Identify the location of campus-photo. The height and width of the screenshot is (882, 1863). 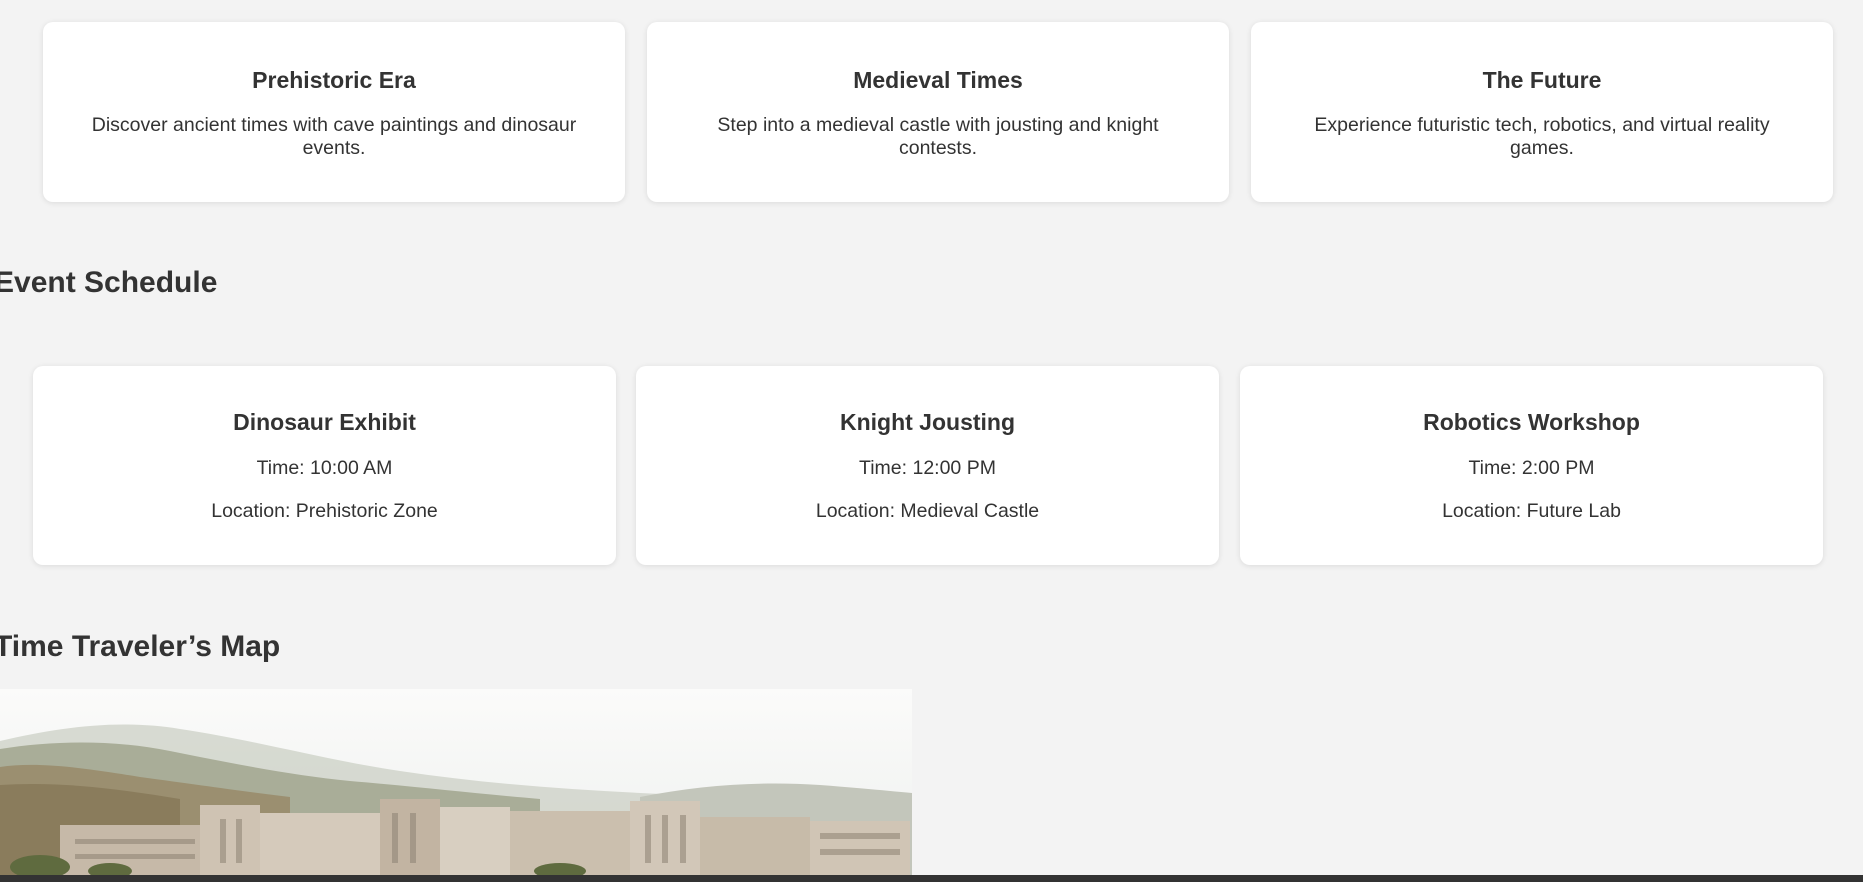
(456, 782).